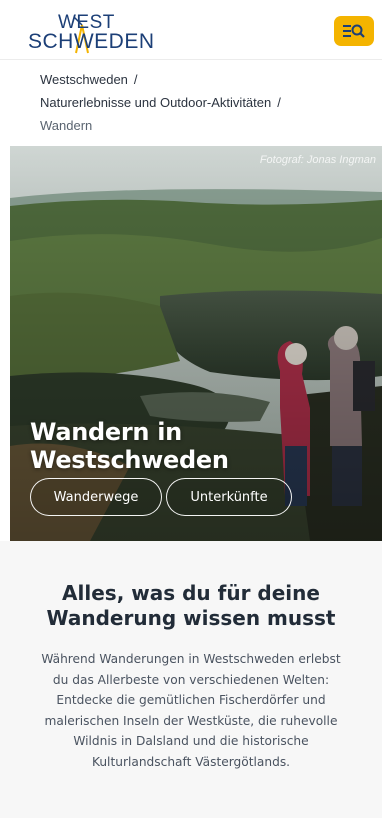  Describe the element at coordinates (129, 446) in the screenshot. I see `hero-title: Wandern in Westschweden` at that location.